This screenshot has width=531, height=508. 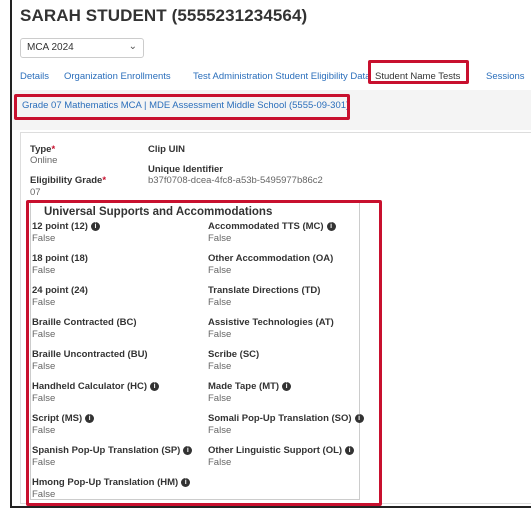 What do you see at coordinates (34, 76) in the screenshot?
I see `tab-details: Details` at bounding box center [34, 76].